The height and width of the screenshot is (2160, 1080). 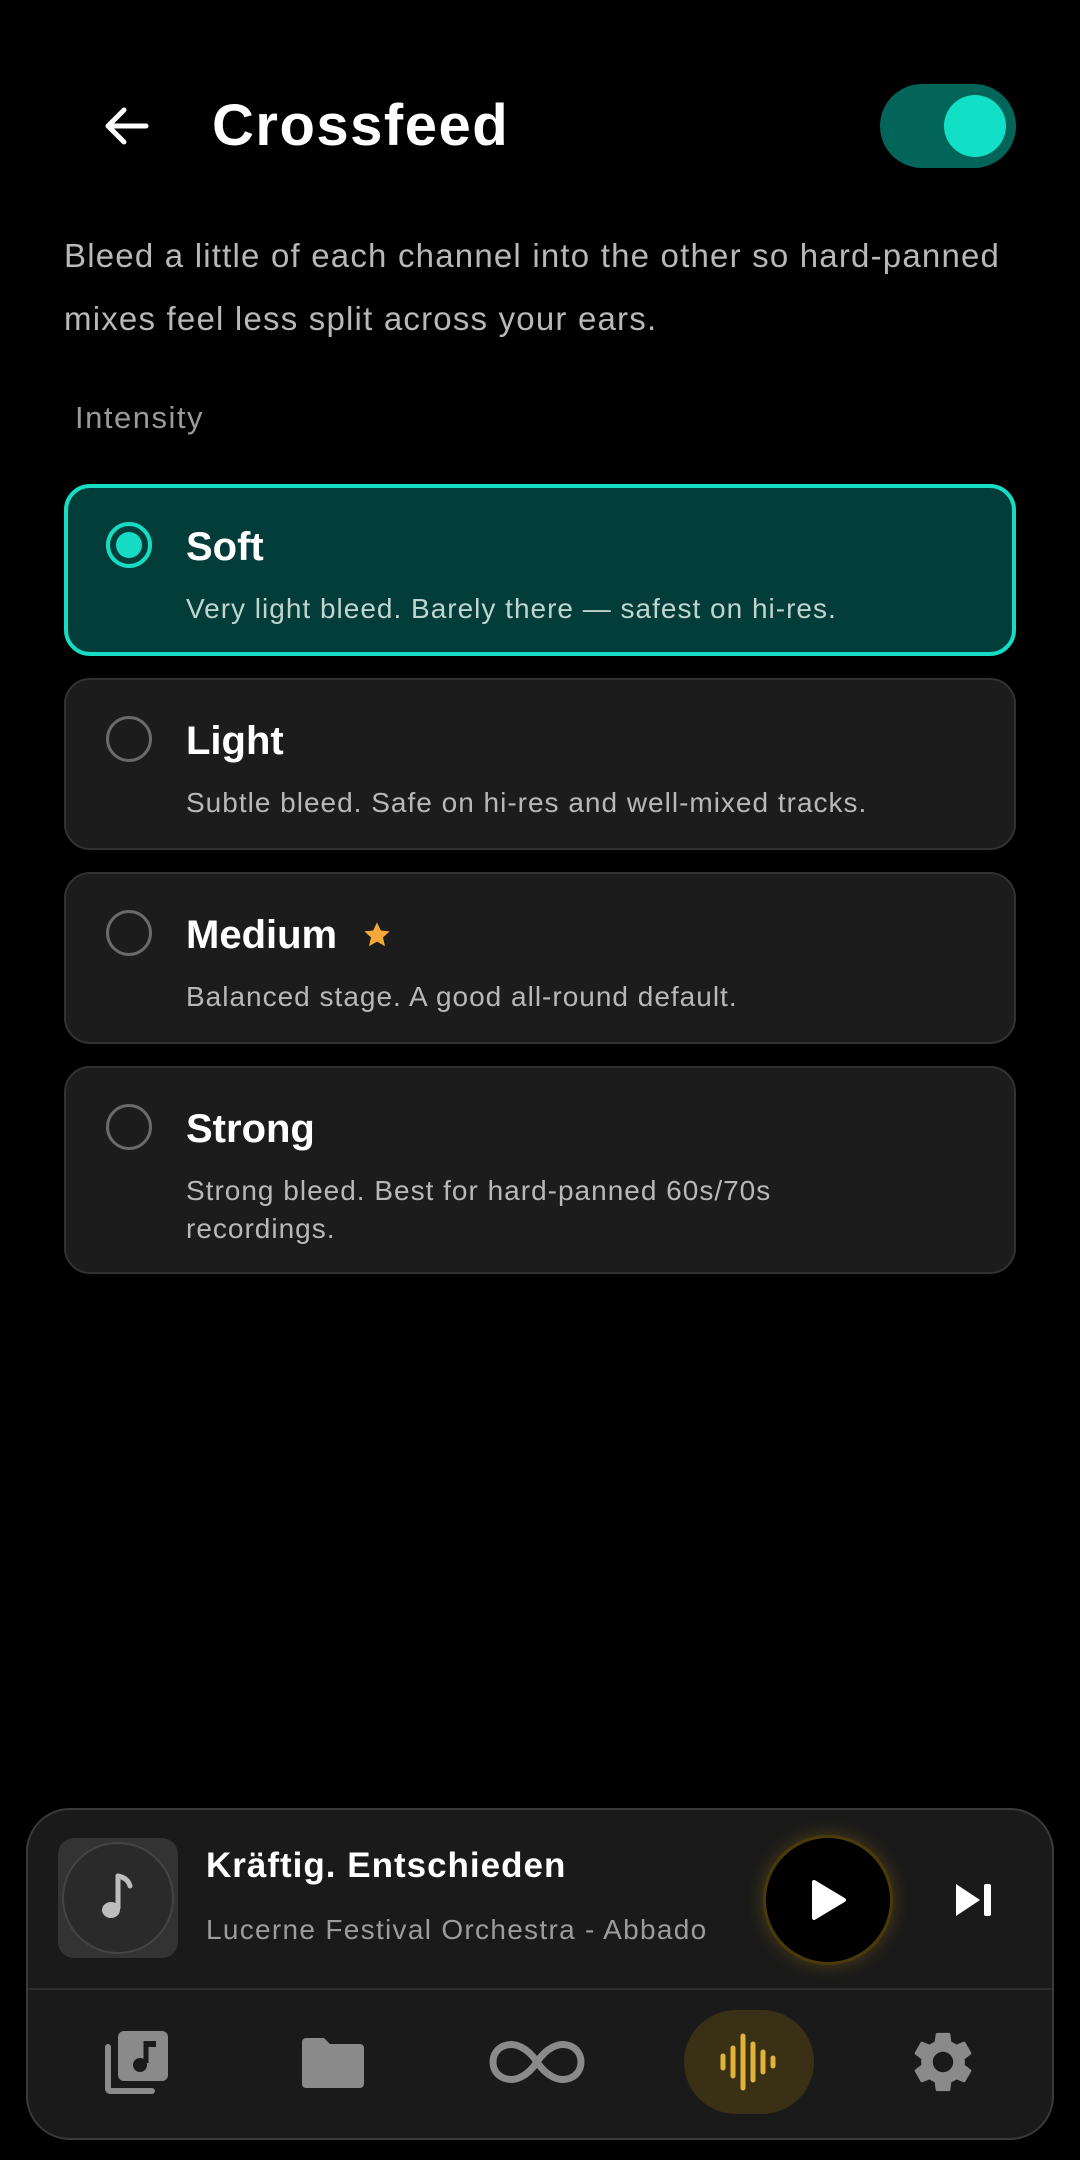 I want to click on nav-audio-effects, so click(x=749, y=2062).